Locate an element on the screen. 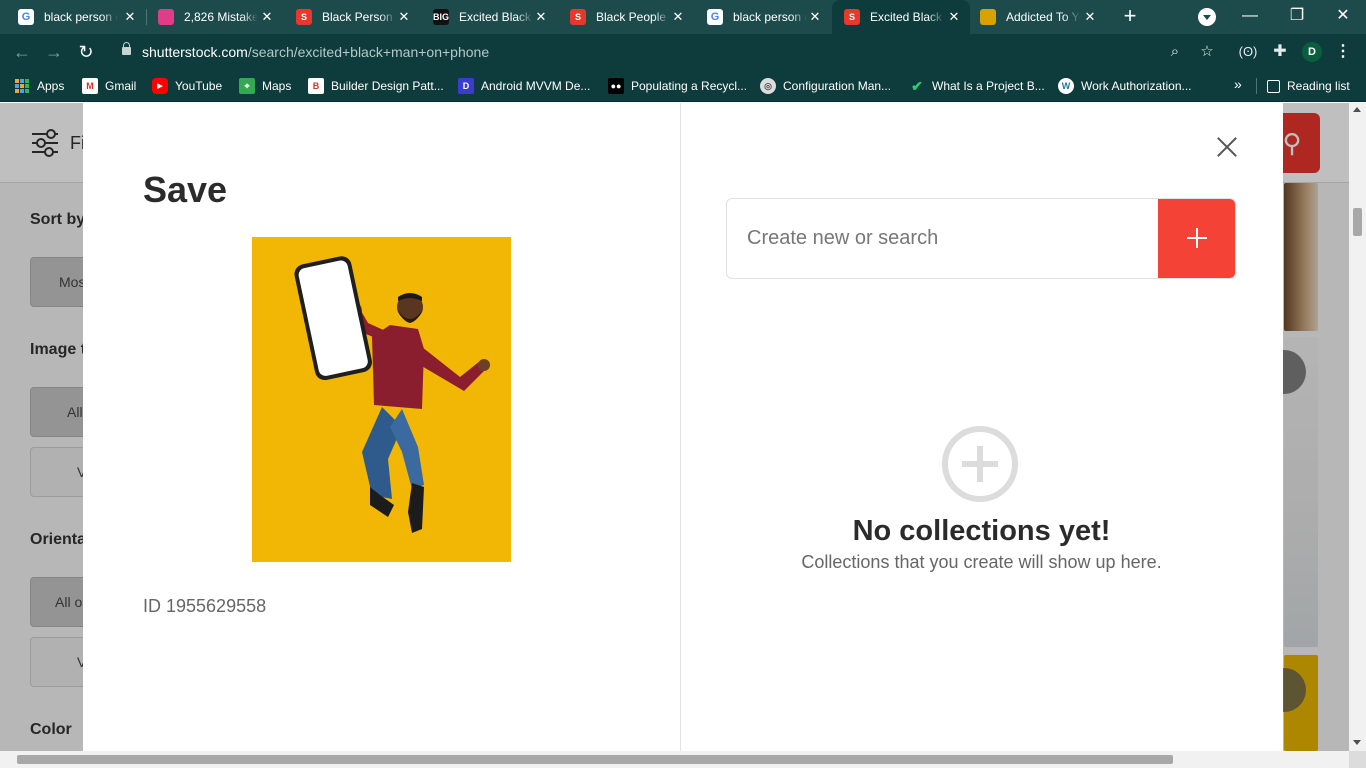  empty-state-title: No collections yet! is located at coordinates (981, 531).